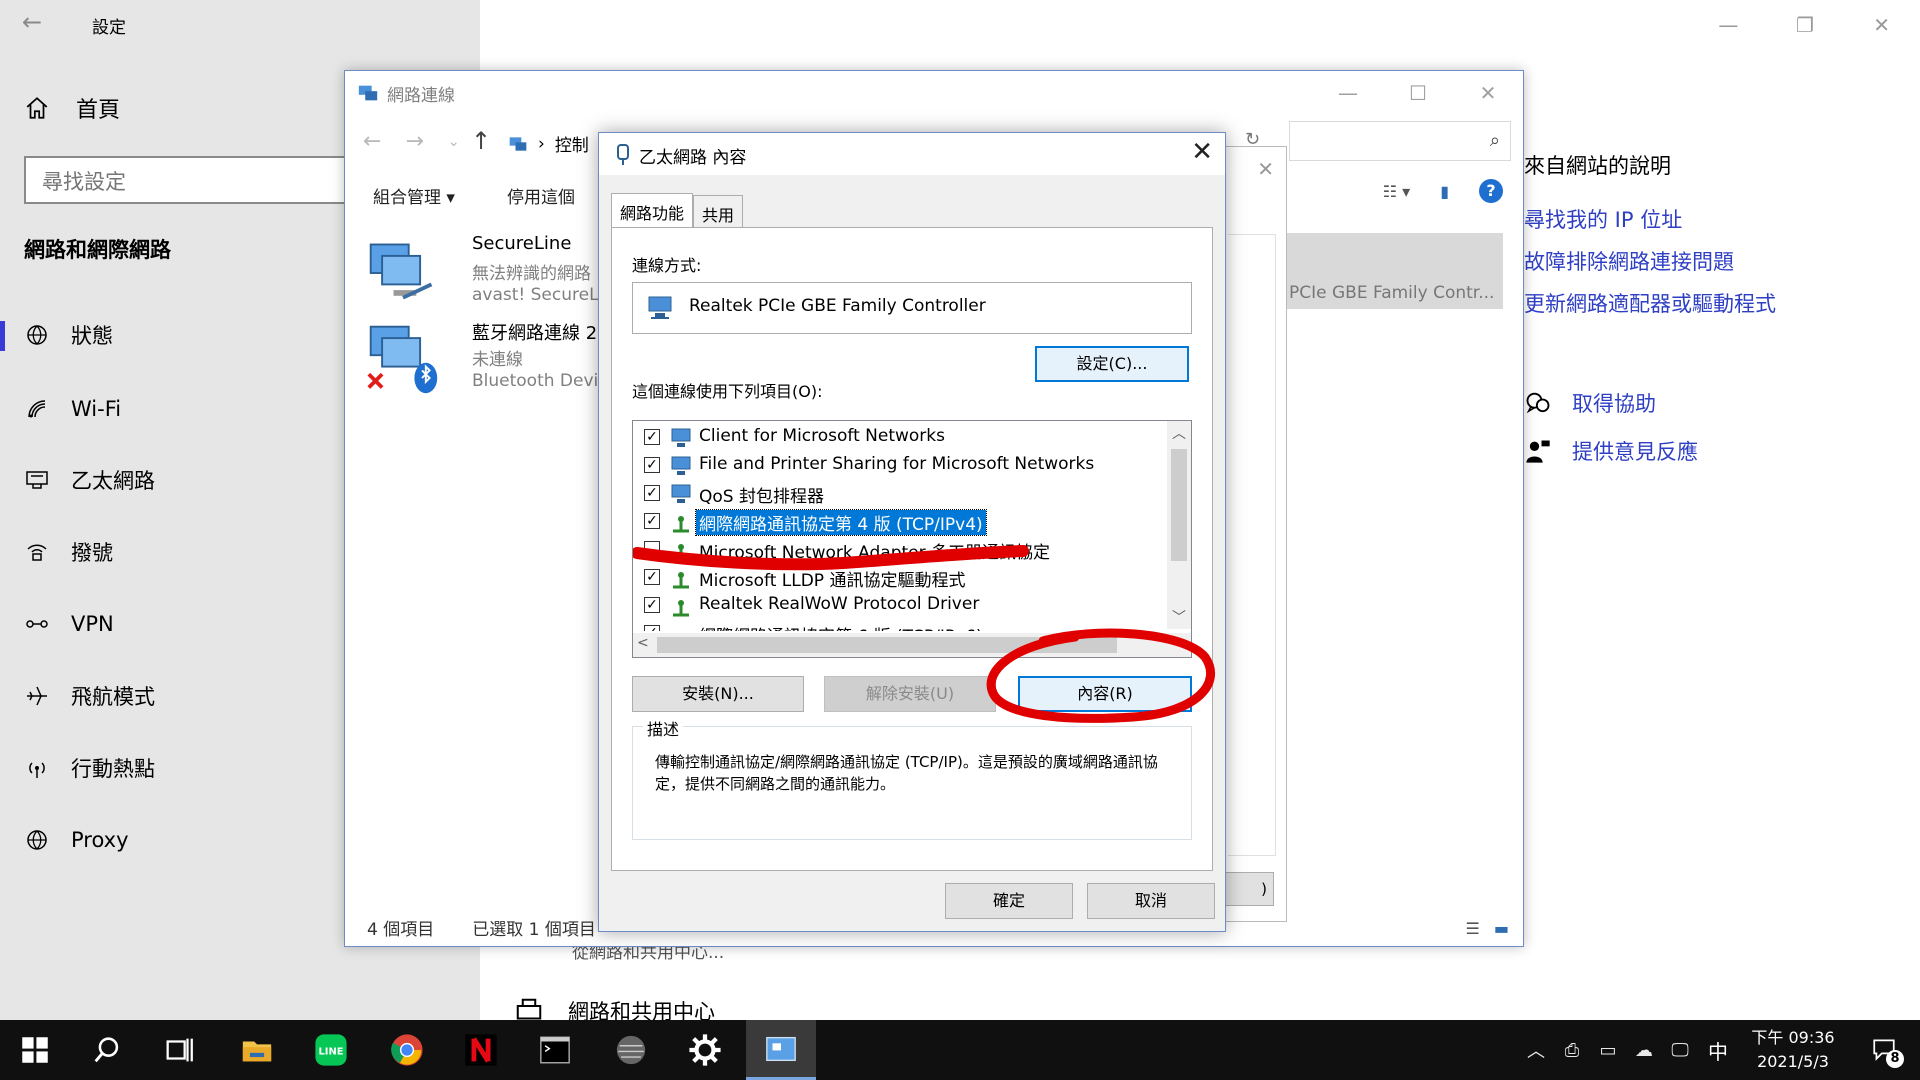 This screenshot has width=1920, height=1080. Describe the element at coordinates (1644, 1050) in the screenshot. I see `onedrive-error-icon: ☁` at that location.